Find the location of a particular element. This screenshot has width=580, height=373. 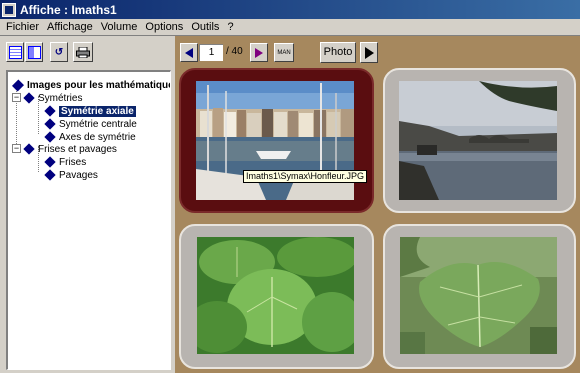

tree-item-axes-de-symetrie: Axes de symétrie is located at coordinates (90, 137).